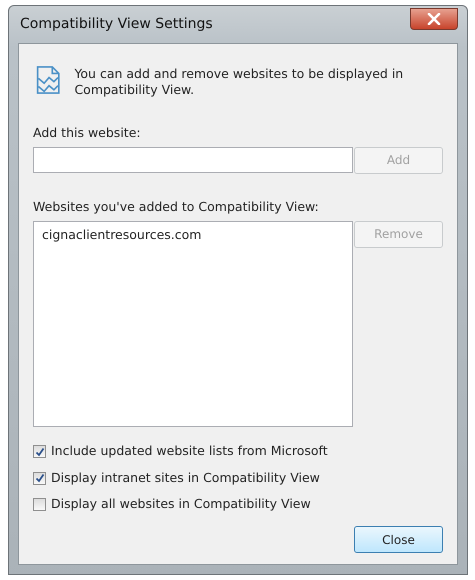 The width and height of the screenshot is (475, 580). I want to click on intro-text: You can add and remove websites to be displayed in Compatibility View., so click(239, 82).